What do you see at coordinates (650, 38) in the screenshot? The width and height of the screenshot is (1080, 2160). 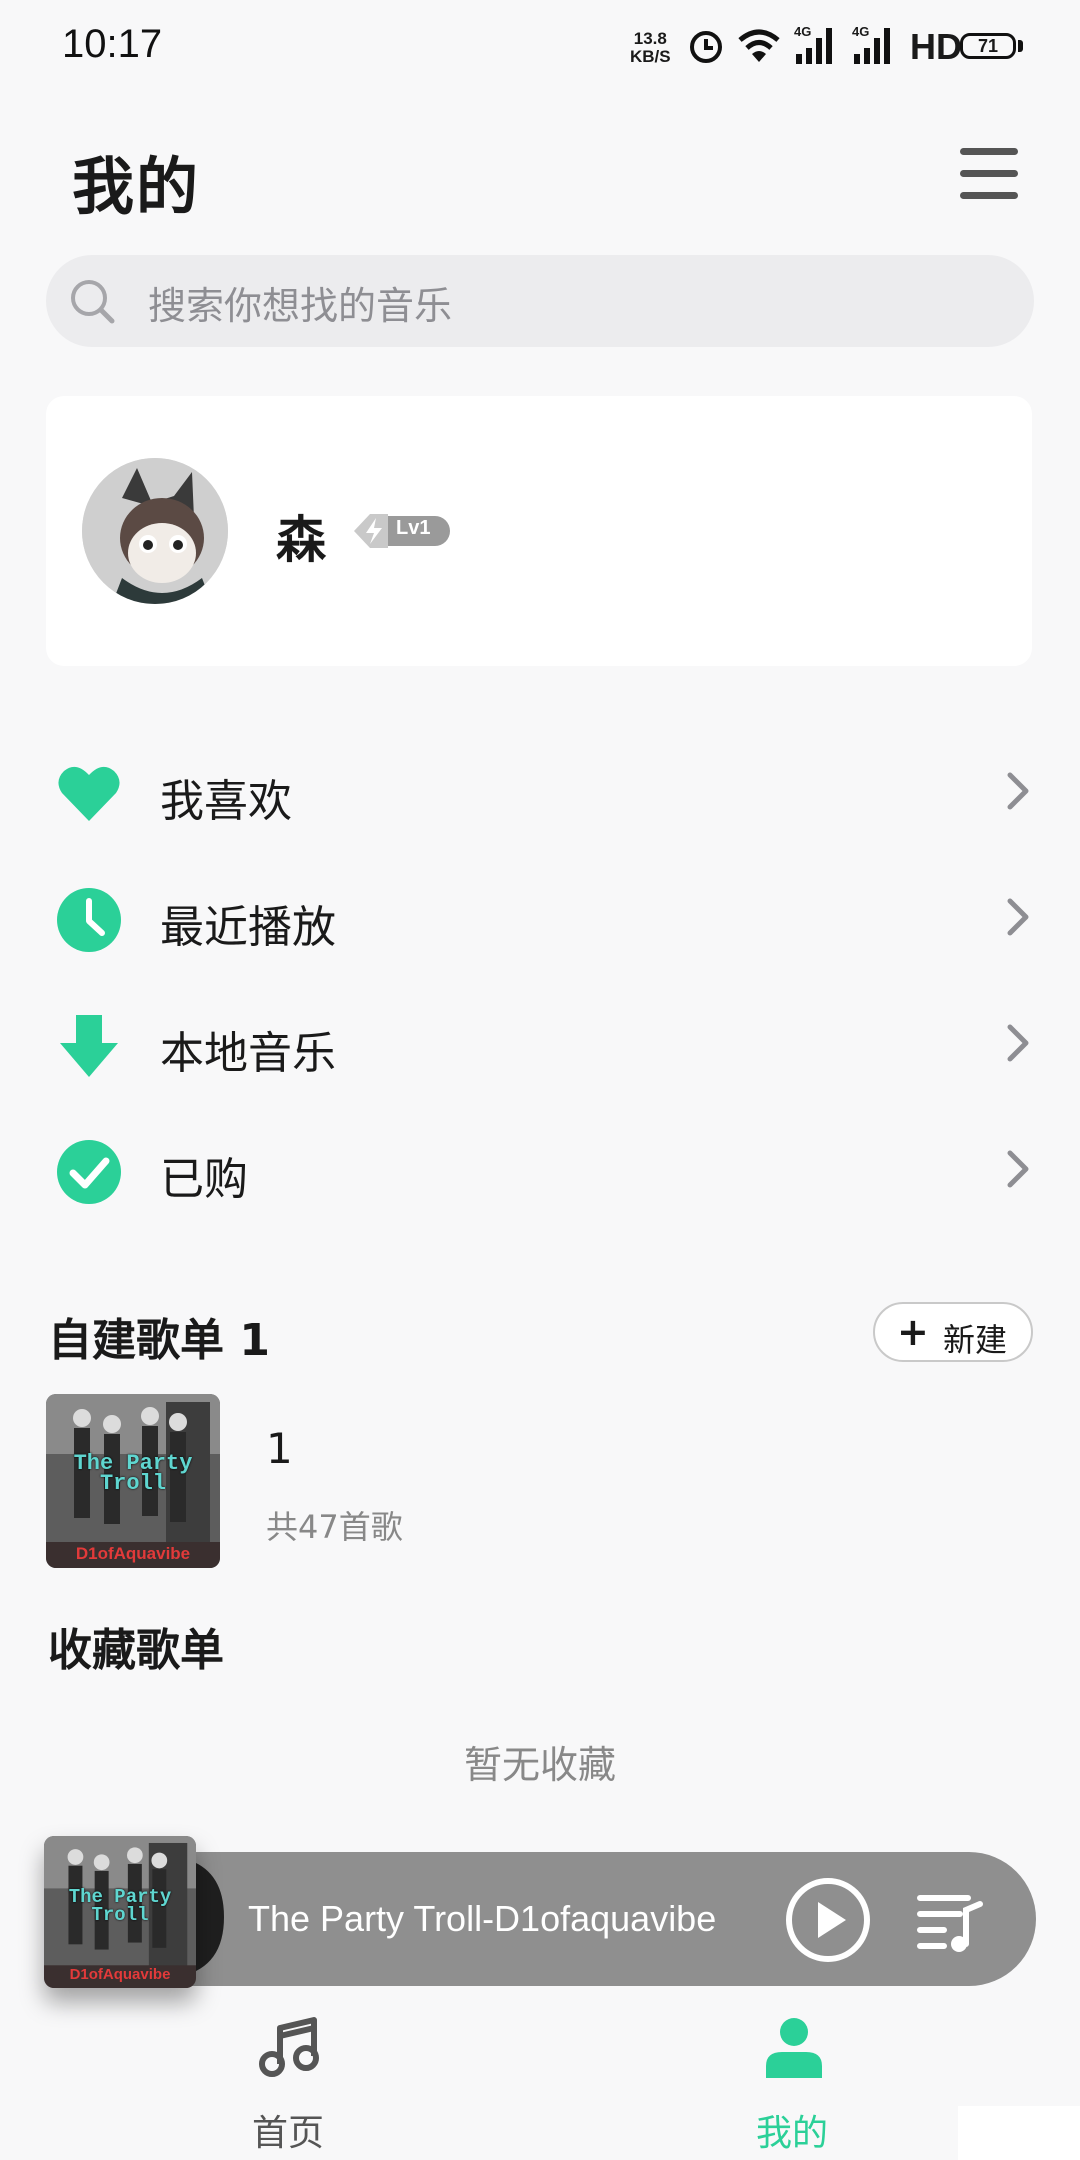 I see `network-speed-value: 13.8` at bounding box center [650, 38].